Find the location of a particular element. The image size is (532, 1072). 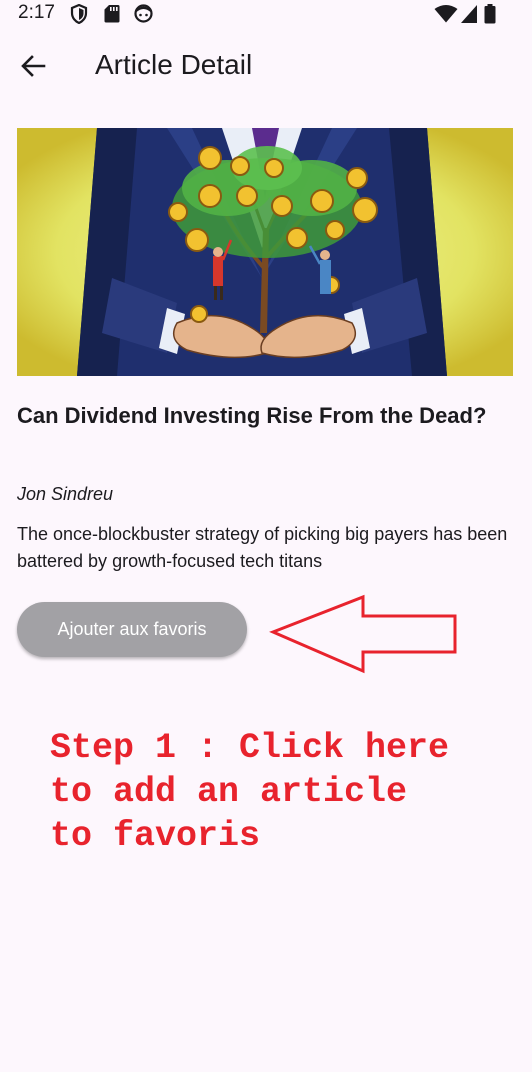

annotation-arrow is located at coordinates (364, 637).